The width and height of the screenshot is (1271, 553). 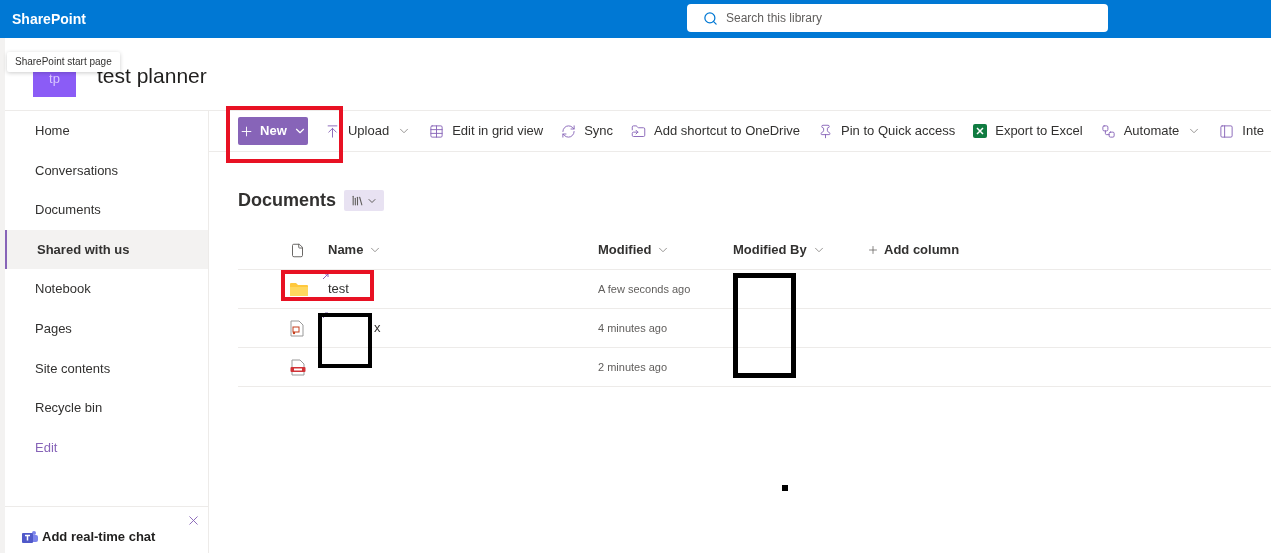 I want to click on nav-item: Site contents, so click(x=106, y=368).